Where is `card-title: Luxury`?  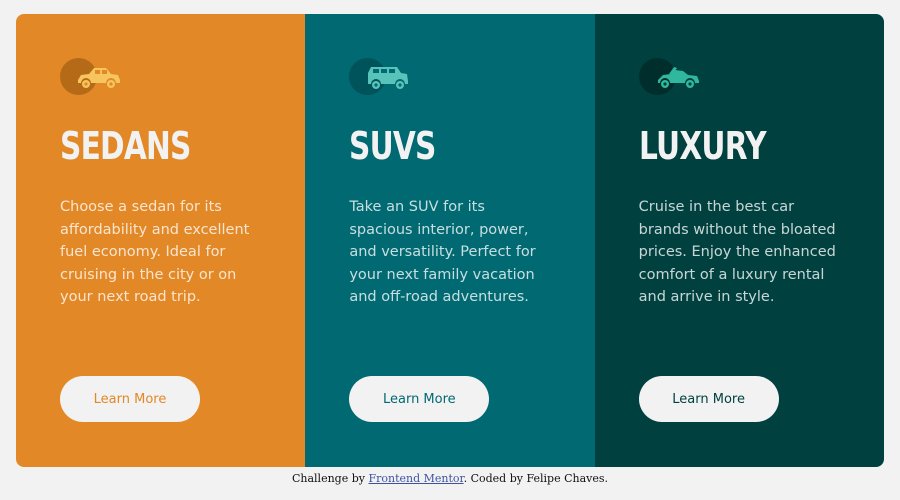 card-title: Luxury is located at coordinates (702, 146).